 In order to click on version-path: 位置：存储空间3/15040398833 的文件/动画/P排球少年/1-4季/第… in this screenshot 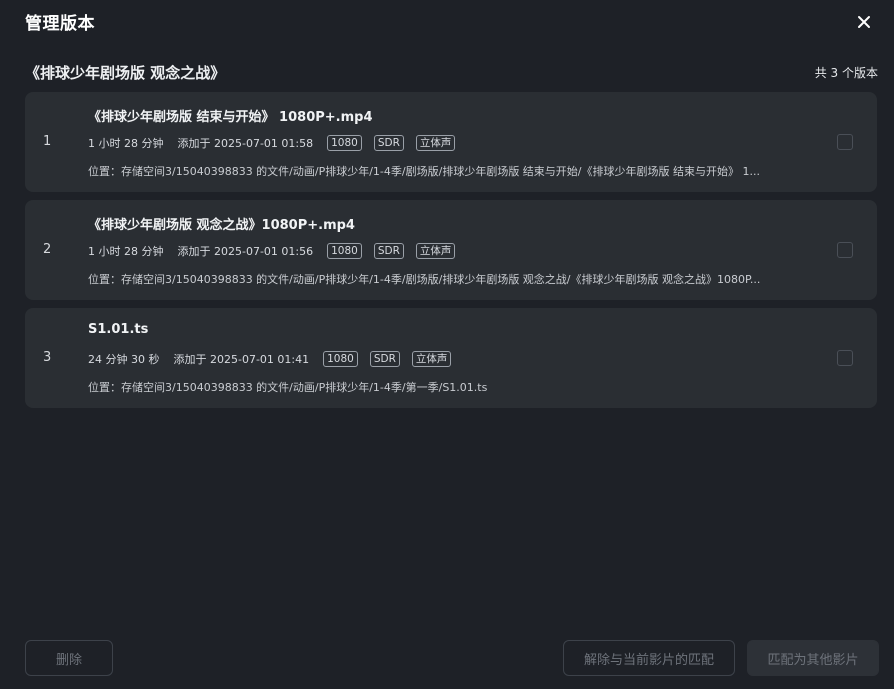, I will do `click(288, 387)`.